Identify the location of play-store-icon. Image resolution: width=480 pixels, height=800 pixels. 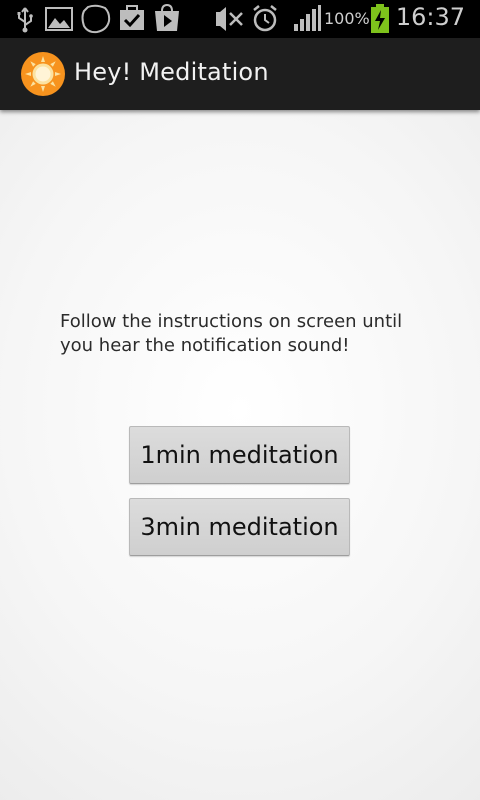
(167, 19).